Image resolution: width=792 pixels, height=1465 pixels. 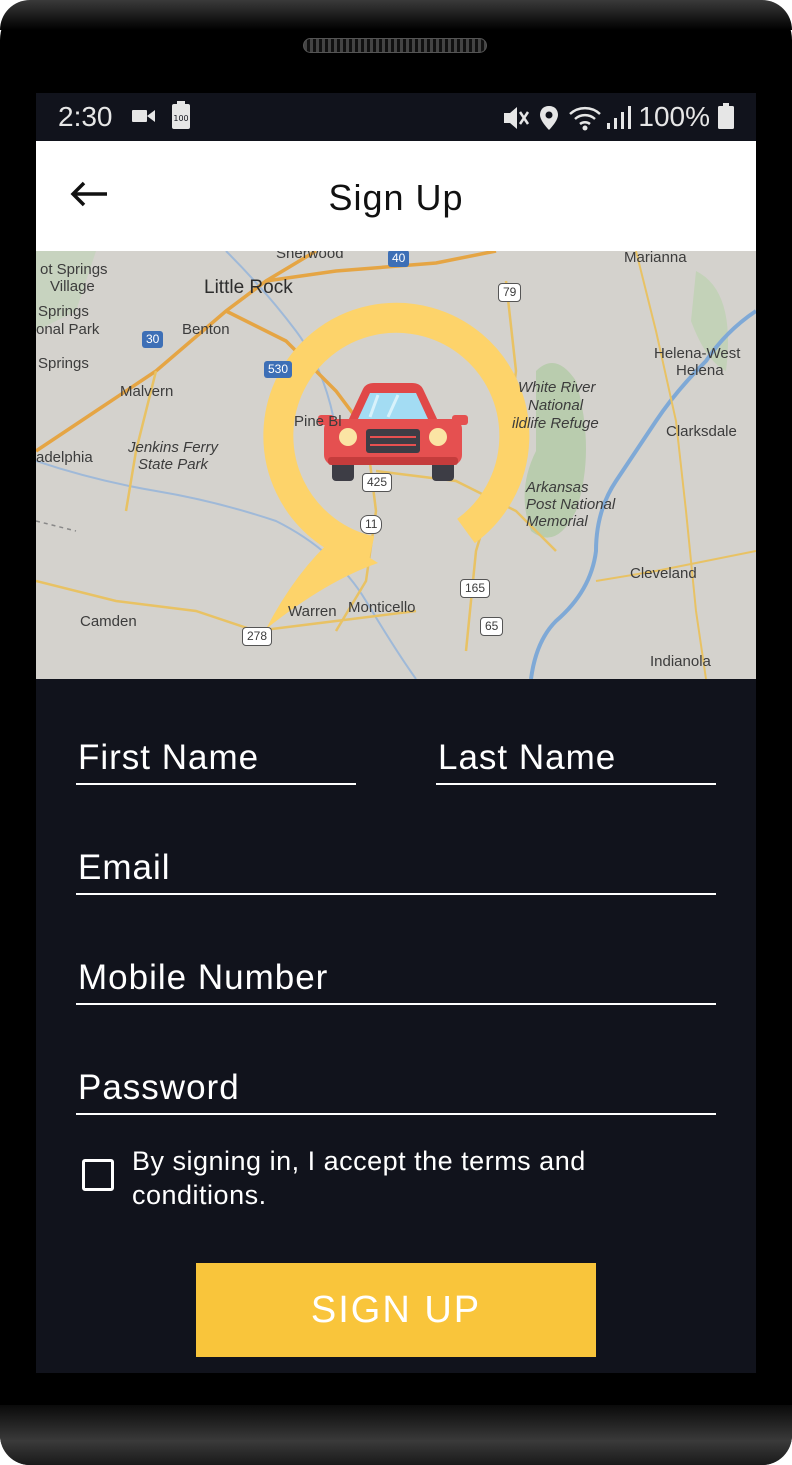 What do you see at coordinates (206, 329) in the screenshot?
I see `map-label: Benton` at bounding box center [206, 329].